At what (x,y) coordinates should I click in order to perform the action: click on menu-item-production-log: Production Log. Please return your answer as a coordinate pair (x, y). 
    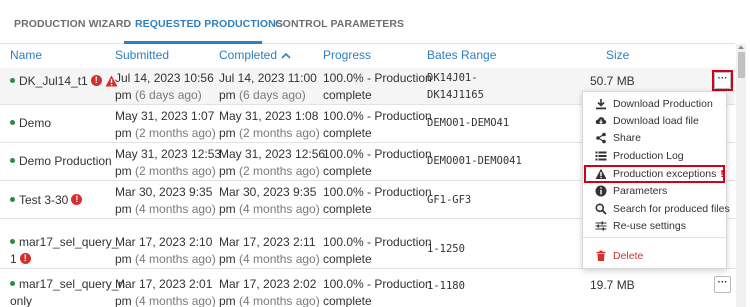
    Looking at the image, I should click on (654, 156).